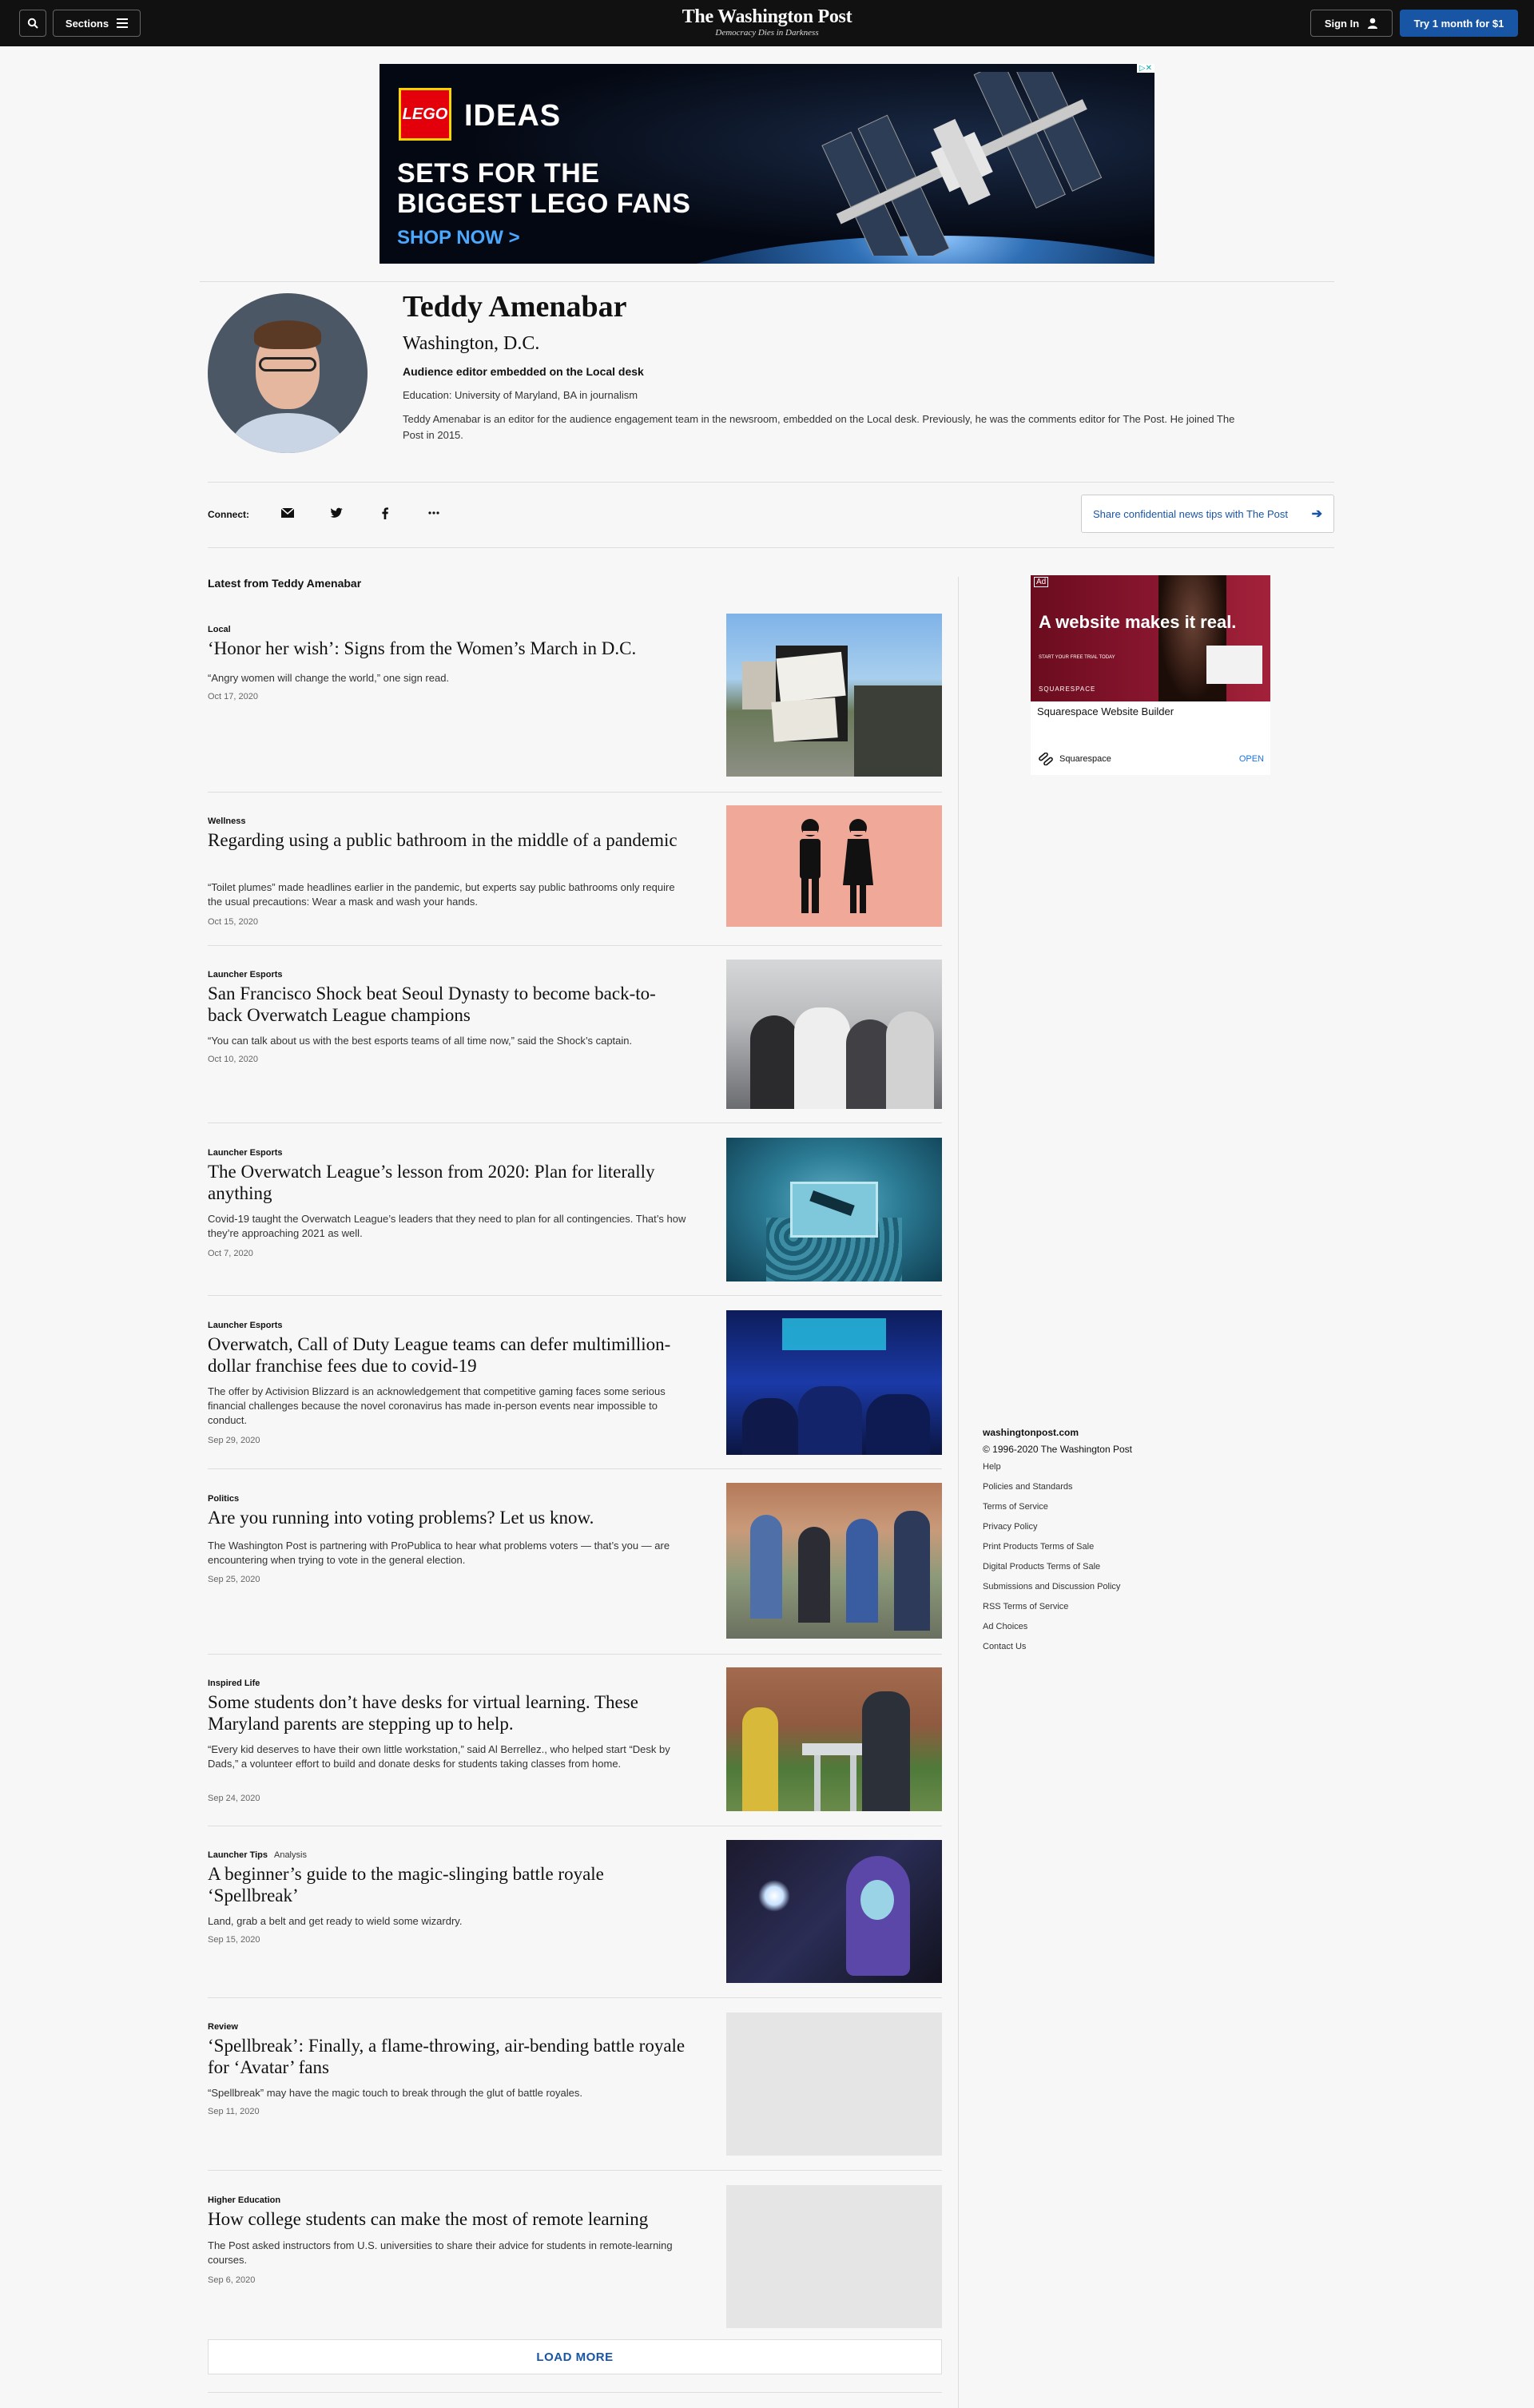 Image resolution: width=1534 pixels, height=2408 pixels. What do you see at coordinates (1459, 24) in the screenshot?
I see `subscribe-trial-button: Try 1 month for $1` at bounding box center [1459, 24].